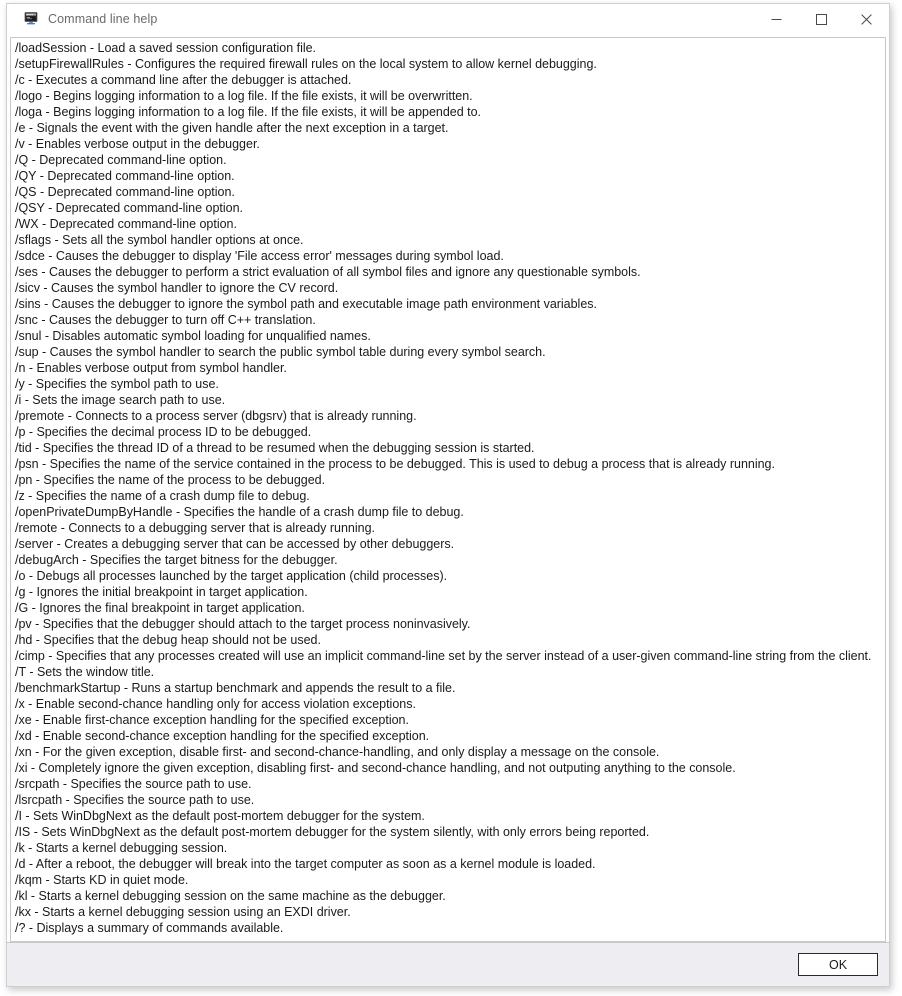 This screenshot has height=996, width=902. What do you see at coordinates (121, 160) in the screenshot?
I see `help-line: /Q - Deprecated command-line option.` at bounding box center [121, 160].